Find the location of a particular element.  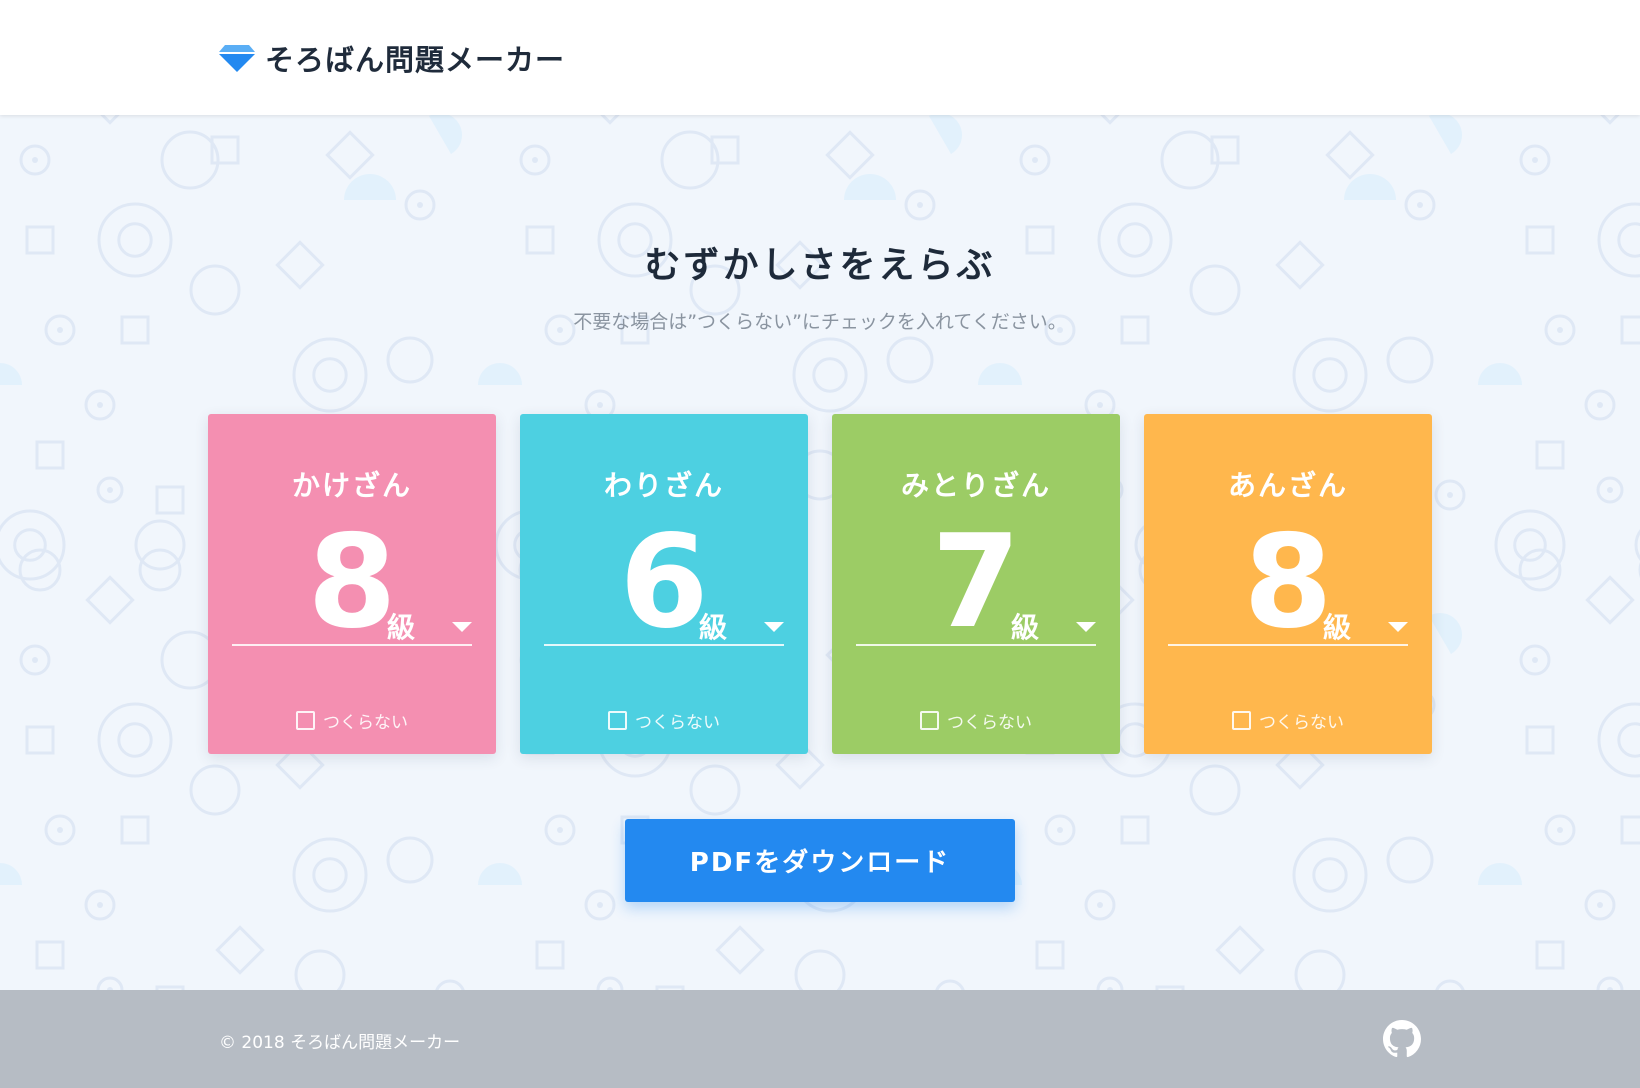

card-label: わりざん is located at coordinates (663, 485).